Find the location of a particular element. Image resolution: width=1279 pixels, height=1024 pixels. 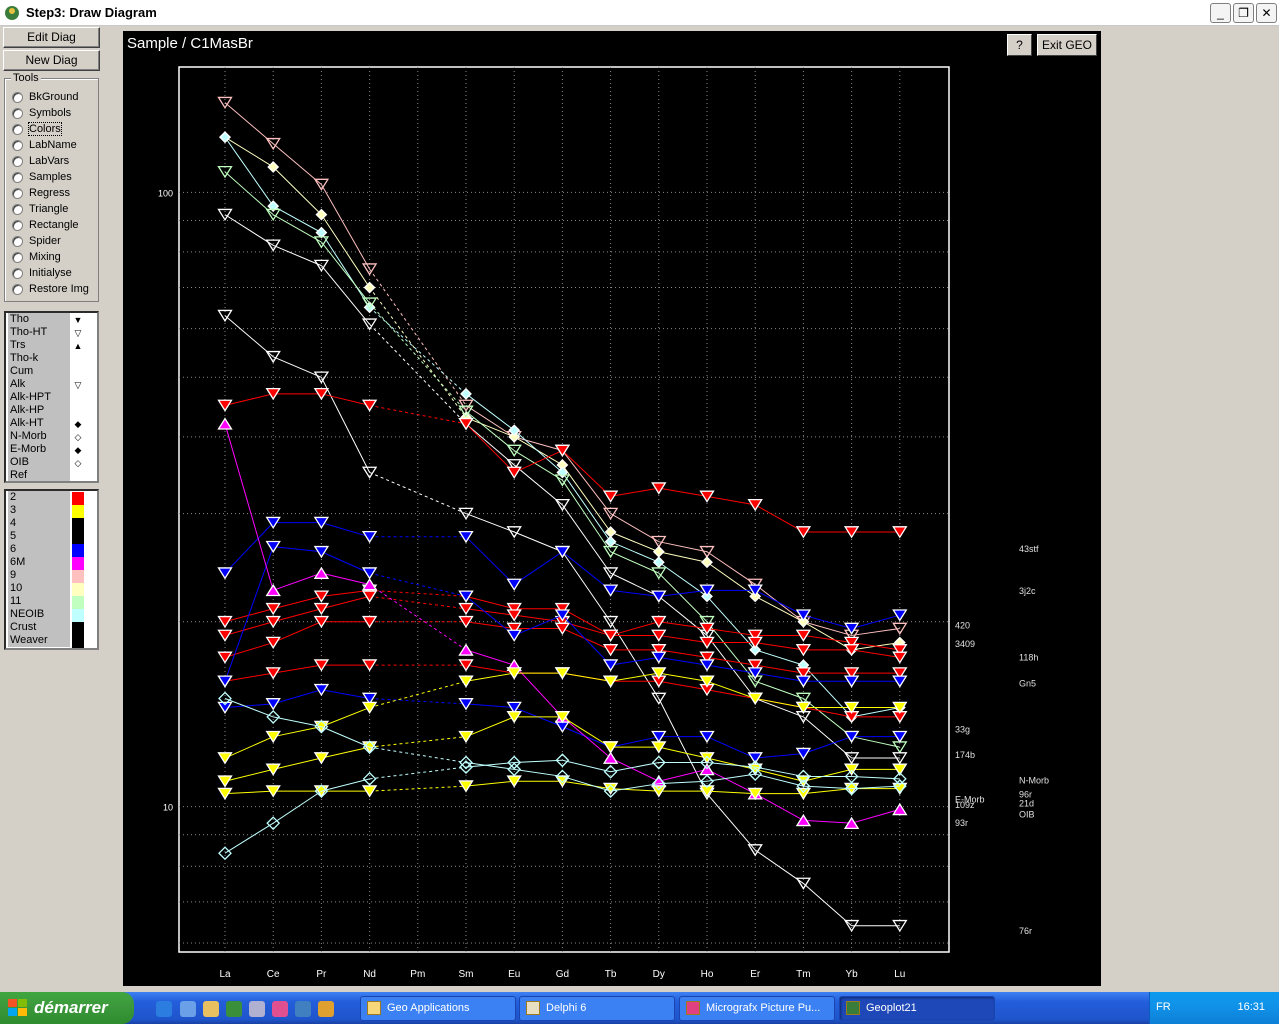

sample-label: 174b is located at coordinates (965, 755).